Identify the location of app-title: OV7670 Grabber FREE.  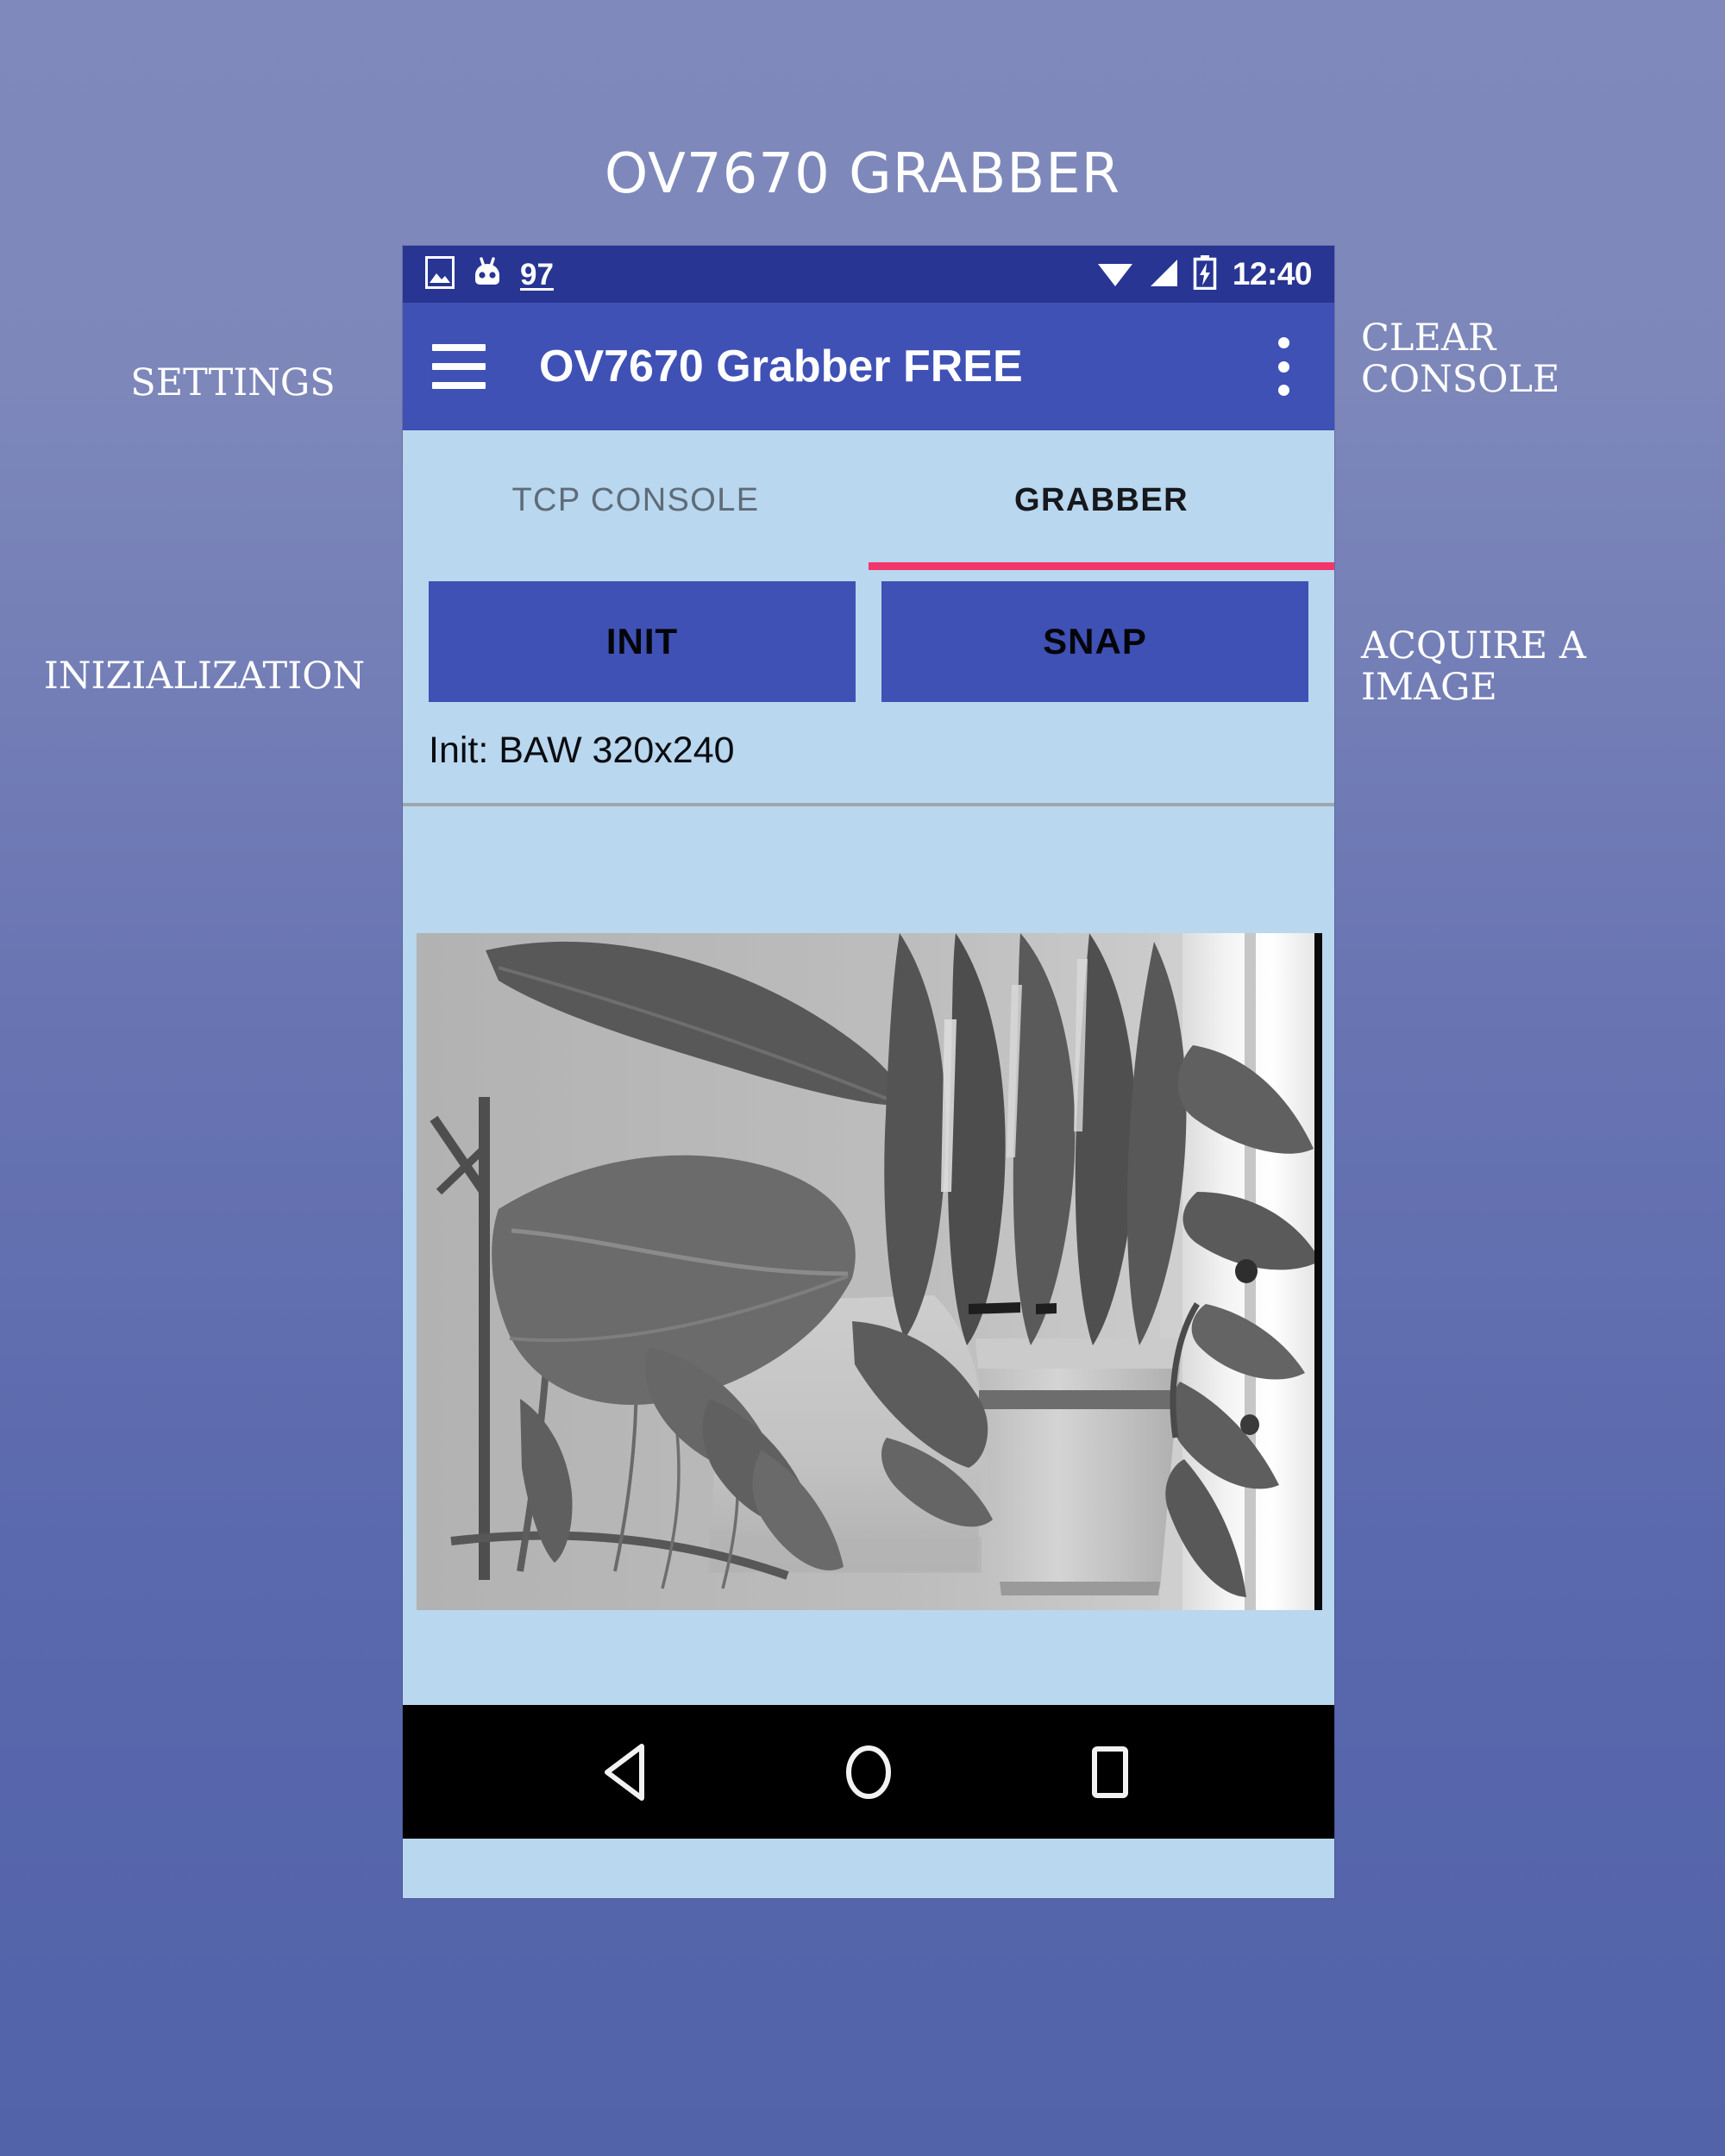
(781, 367).